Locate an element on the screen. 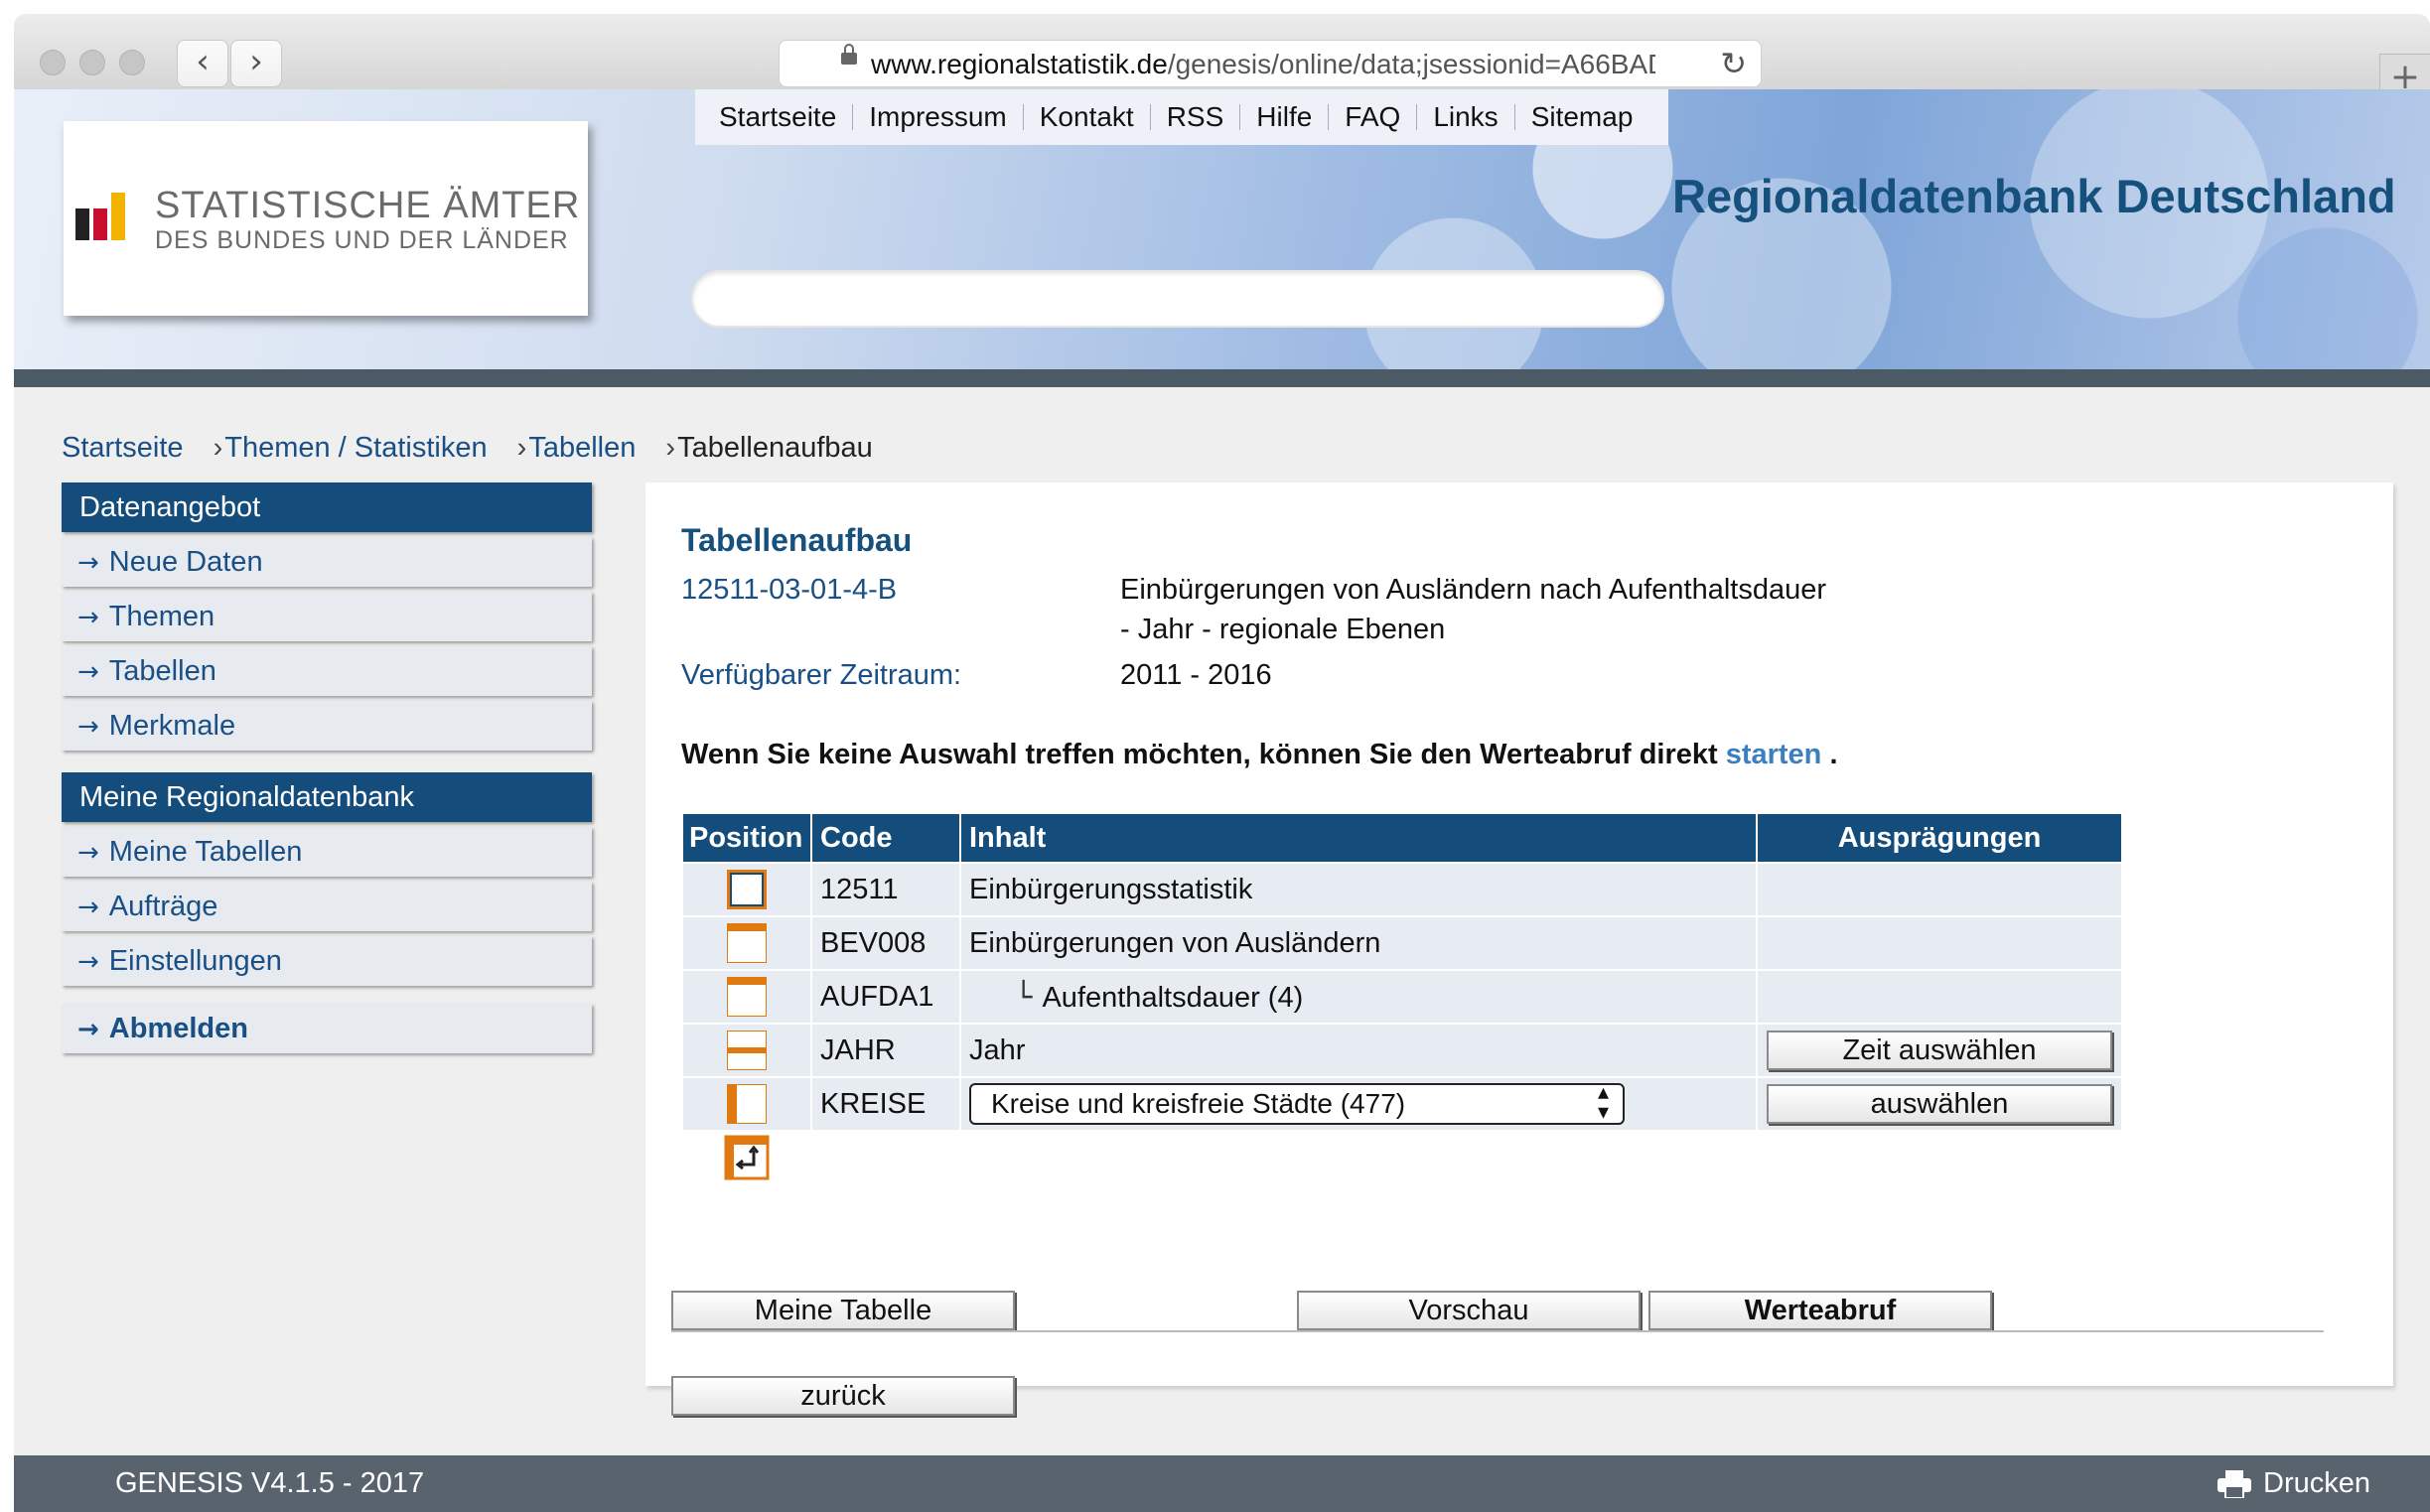 This screenshot has width=2430, height=1512. lock-icon is located at coordinates (849, 54).